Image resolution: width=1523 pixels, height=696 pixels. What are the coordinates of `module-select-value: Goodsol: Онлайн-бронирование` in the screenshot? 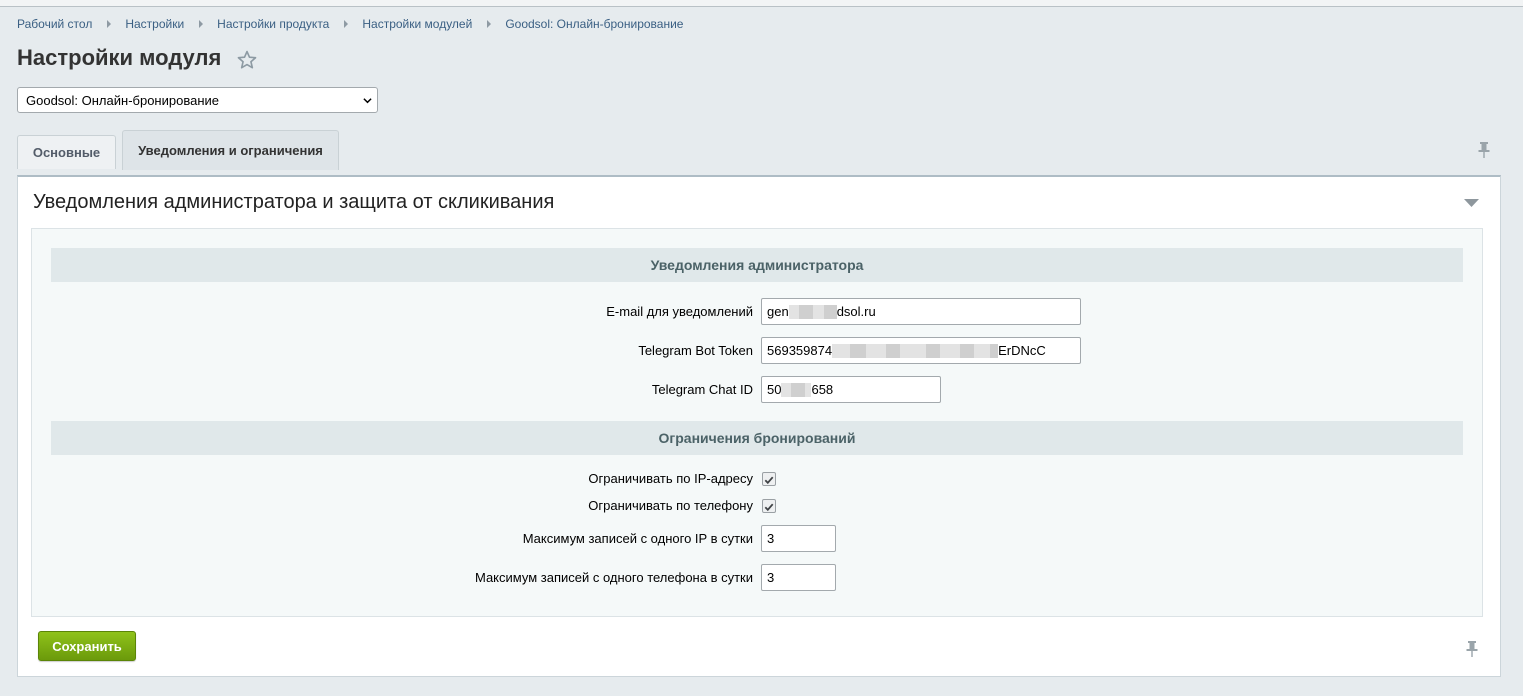 It's located at (122, 100).